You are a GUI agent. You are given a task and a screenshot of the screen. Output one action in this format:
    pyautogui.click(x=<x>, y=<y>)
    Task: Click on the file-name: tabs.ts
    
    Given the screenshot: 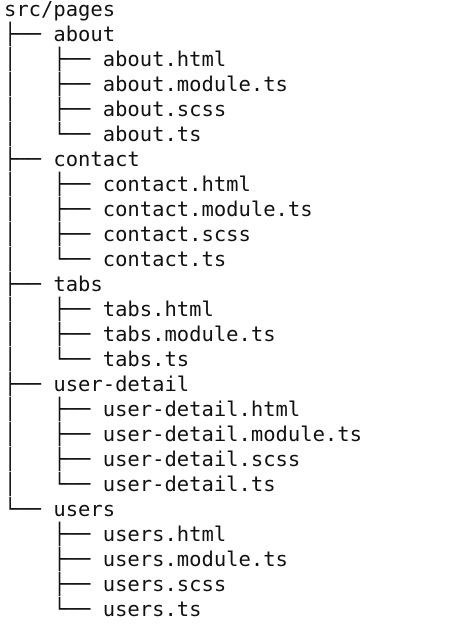 What is the action you would take?
    pyautogui.click(x=146, y=359)
    